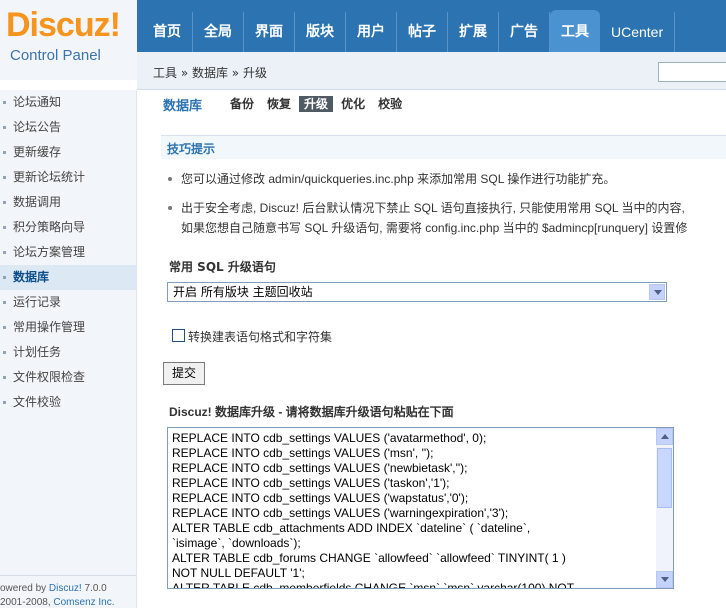 The height and width of the screenshot is (608, 726). I want to click on nav-item-ads: 广告, so click(524, 32).